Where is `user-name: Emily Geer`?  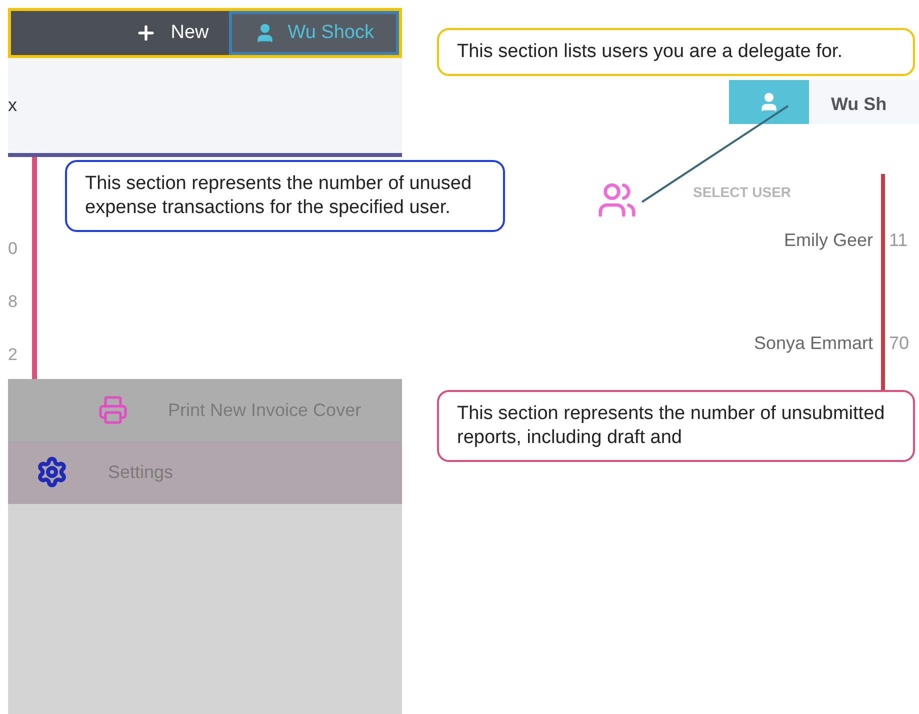 user-name: Emily Geer is located at coordinates (828, 240).